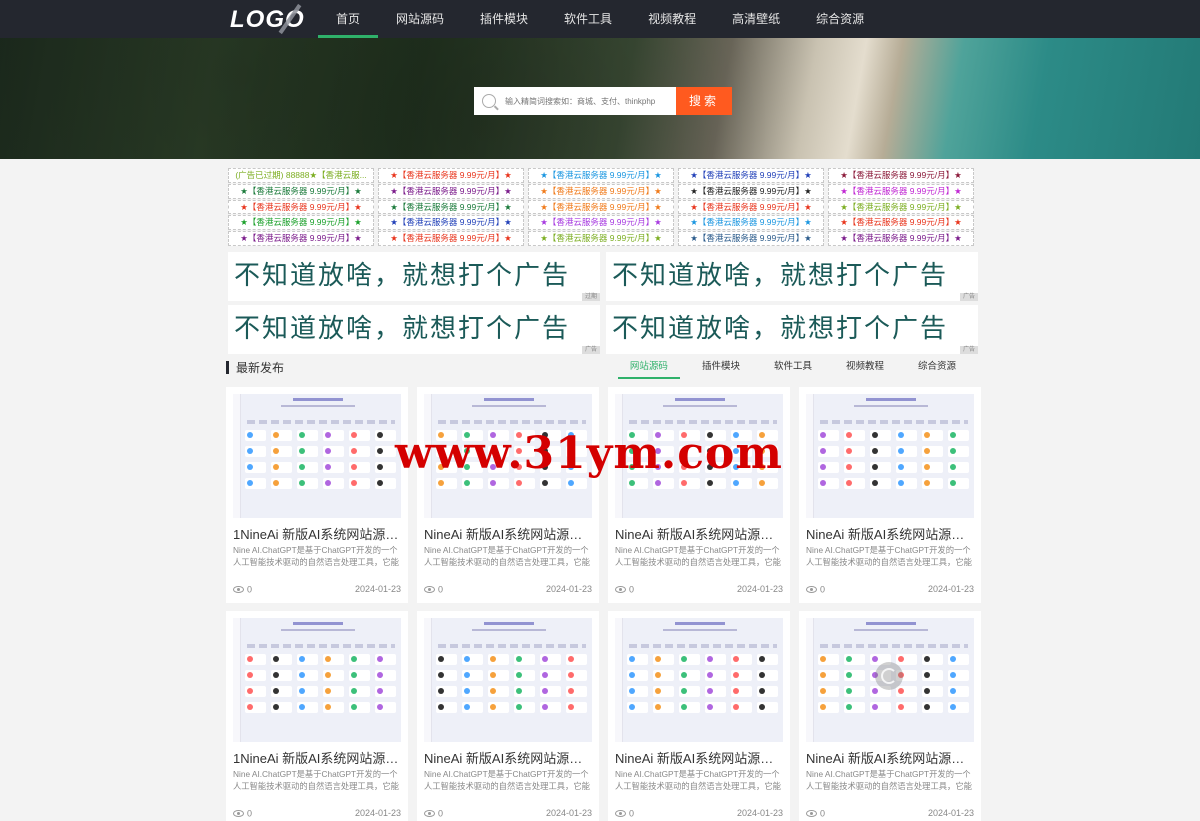 The width and height of the screenshot is (1200, 821). I want to click on nav-item-plugins: 插件模块, so click(504, 19).